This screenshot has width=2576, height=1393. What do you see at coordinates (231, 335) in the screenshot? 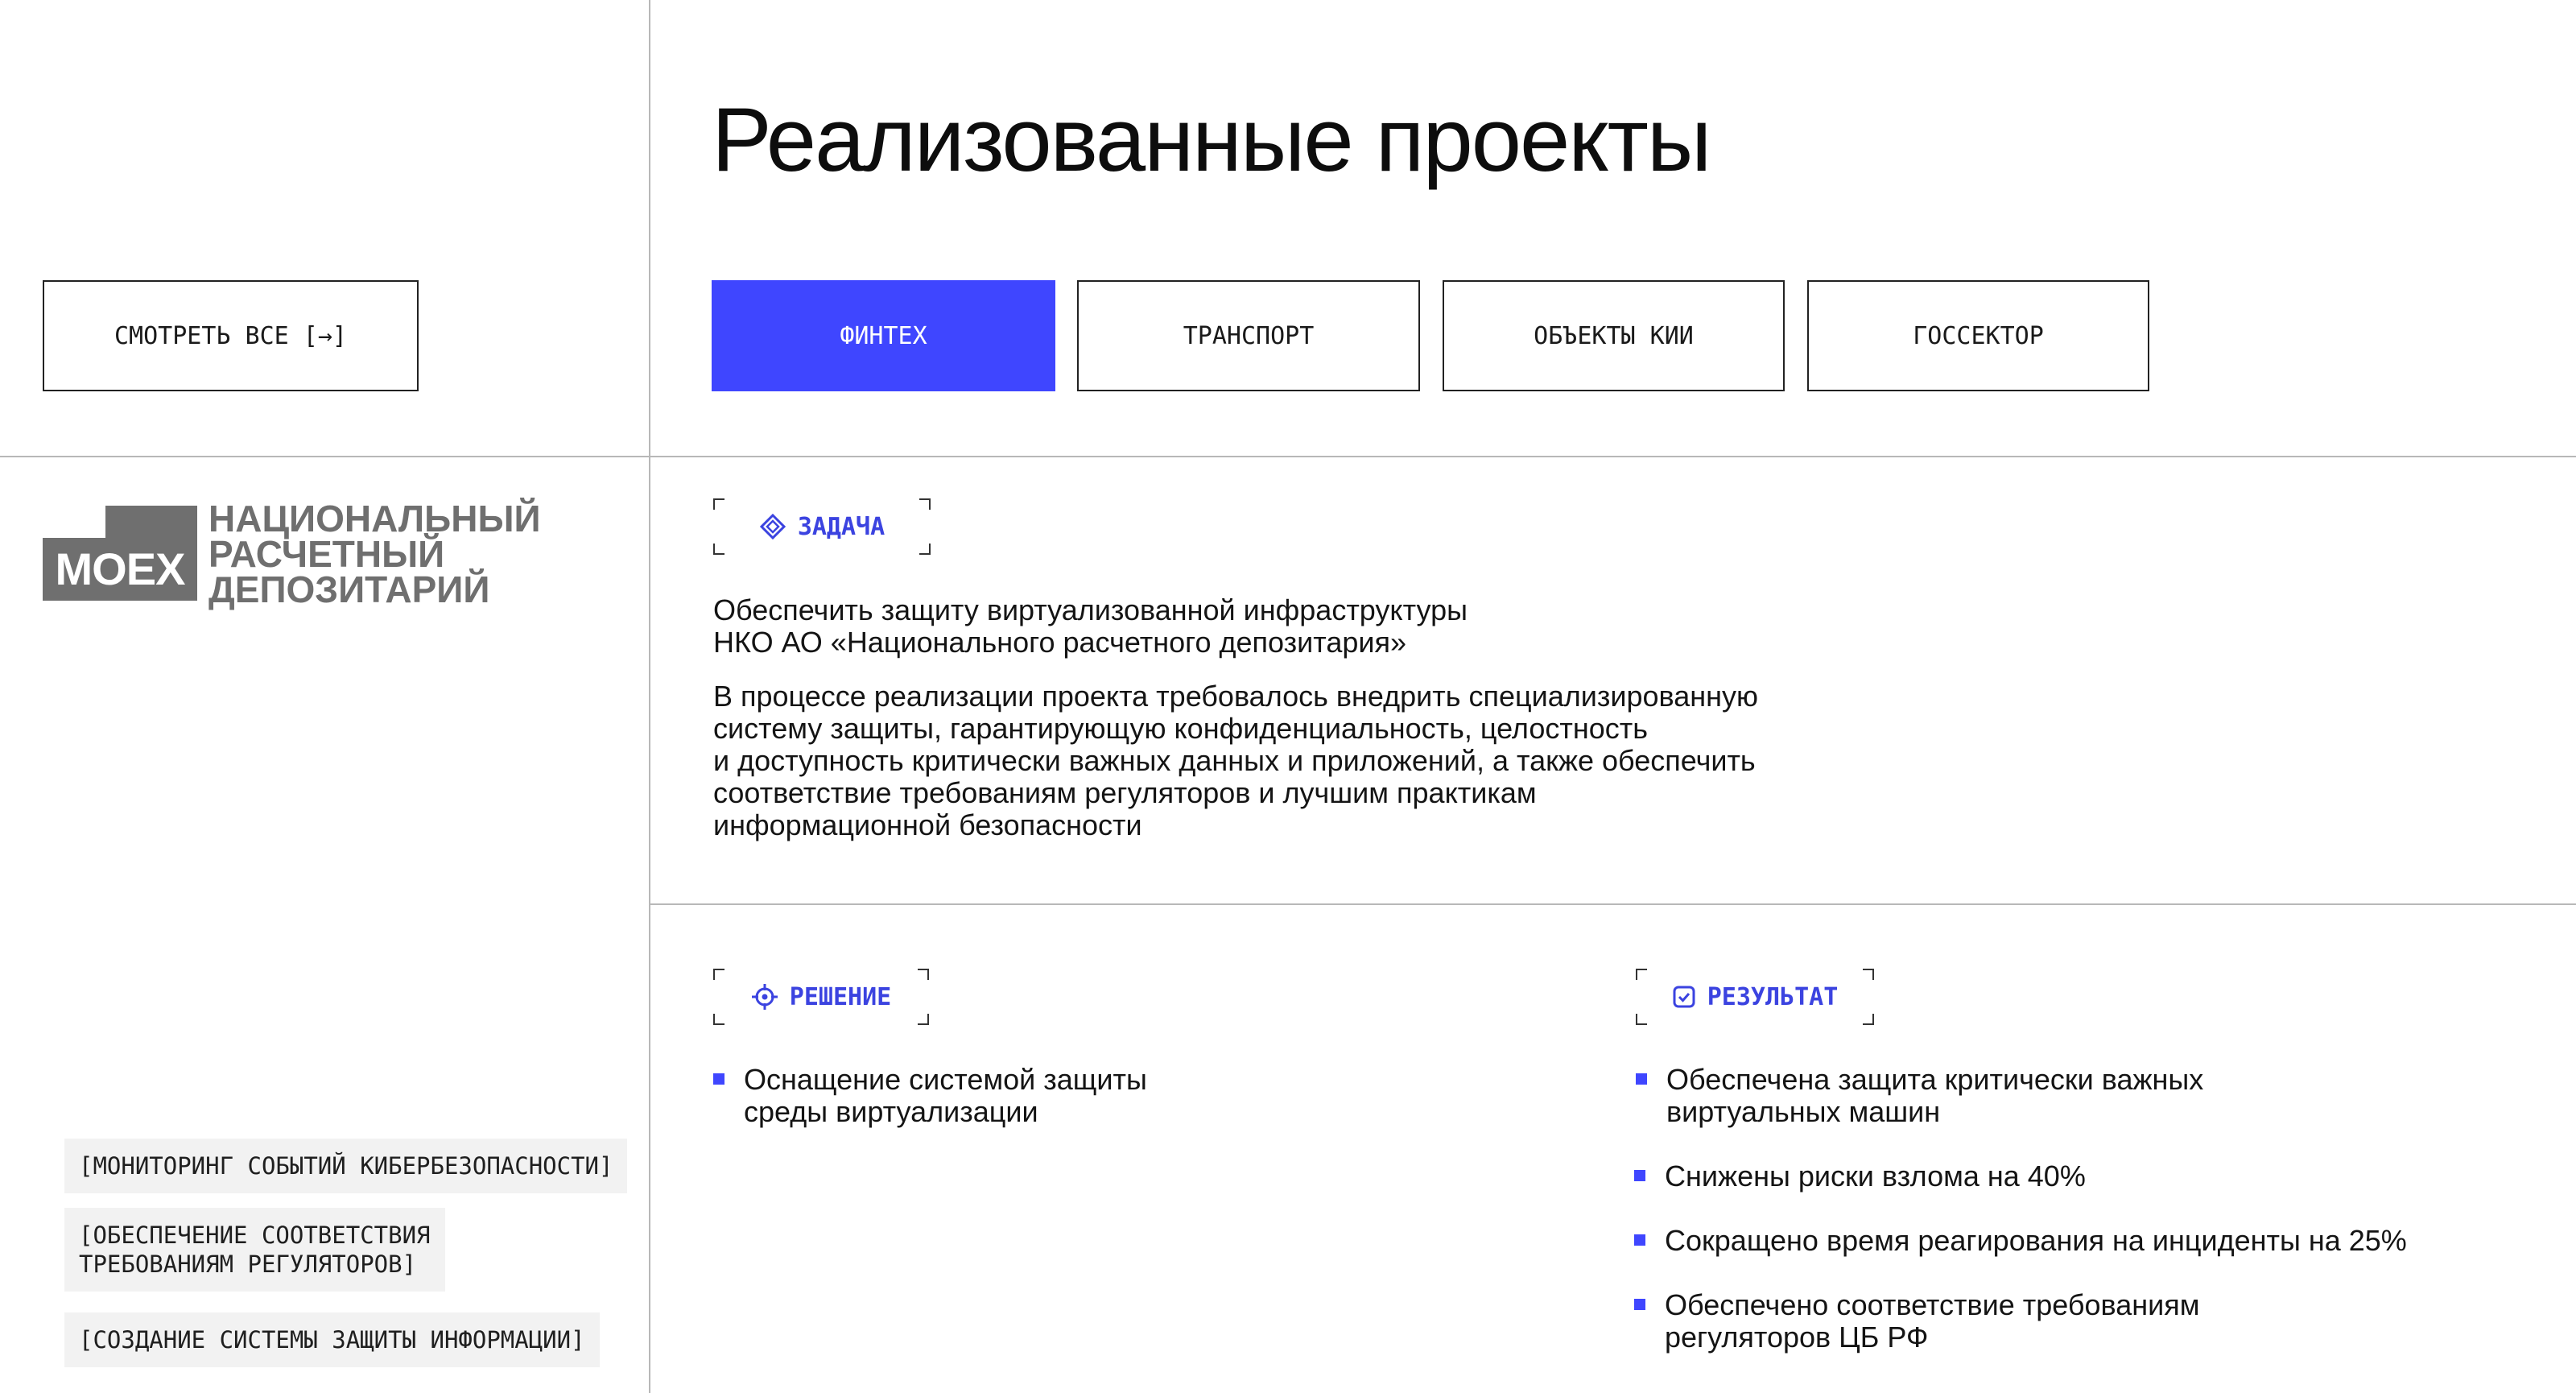
I see `view-all-button: СМОТРЕТЬ ВСЕ [→]` at bounding box center [231, 335].